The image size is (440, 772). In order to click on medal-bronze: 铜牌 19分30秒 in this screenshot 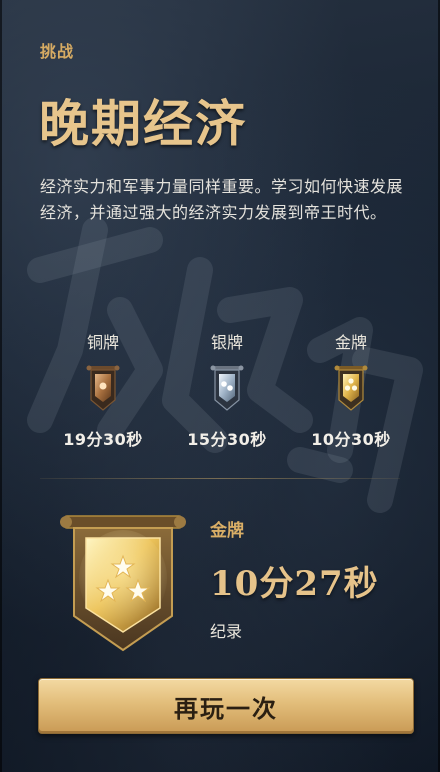, I will do `click(103, 391)`.